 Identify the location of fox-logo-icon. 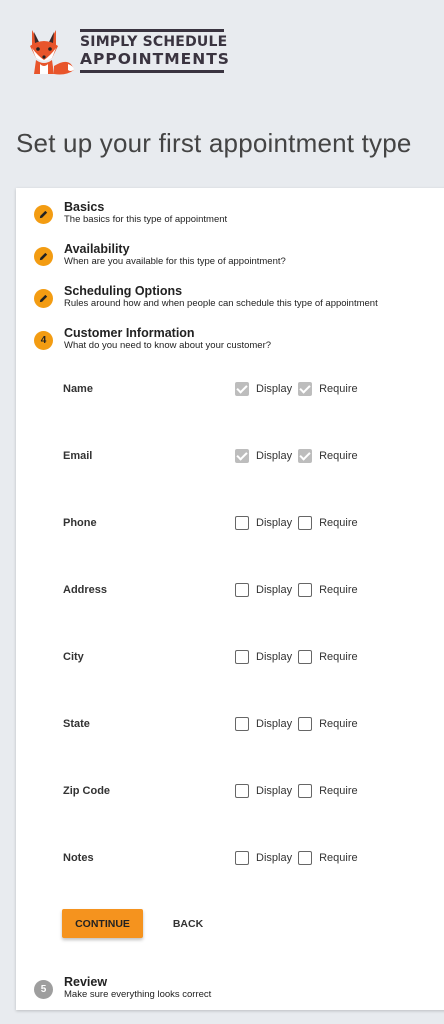
(52, 52).